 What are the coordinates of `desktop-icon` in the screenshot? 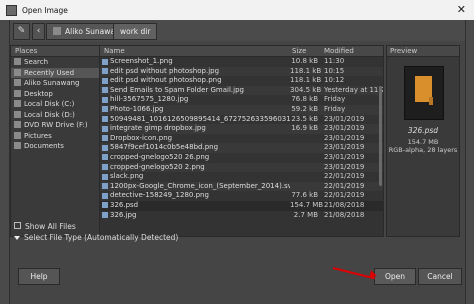 It's located at (17, 93).